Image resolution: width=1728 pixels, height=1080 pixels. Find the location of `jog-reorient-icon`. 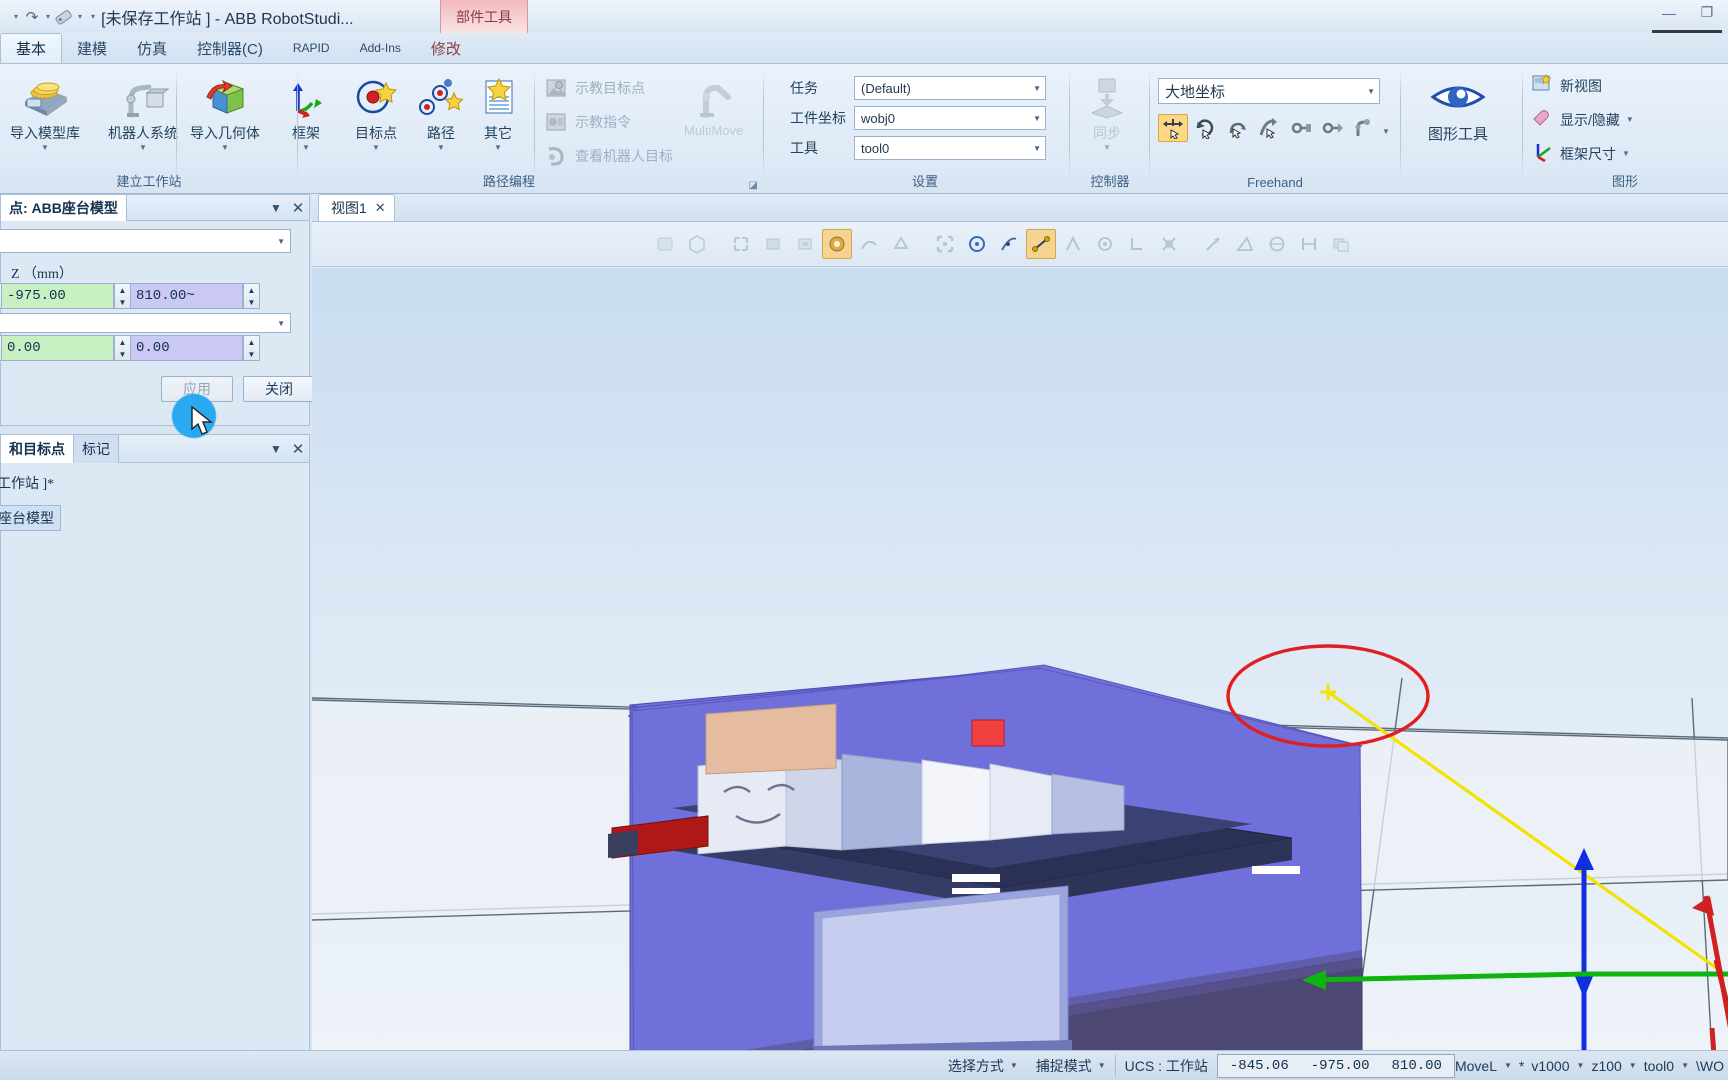

jog-reorient-icon is located at coordinates (1301, 128).